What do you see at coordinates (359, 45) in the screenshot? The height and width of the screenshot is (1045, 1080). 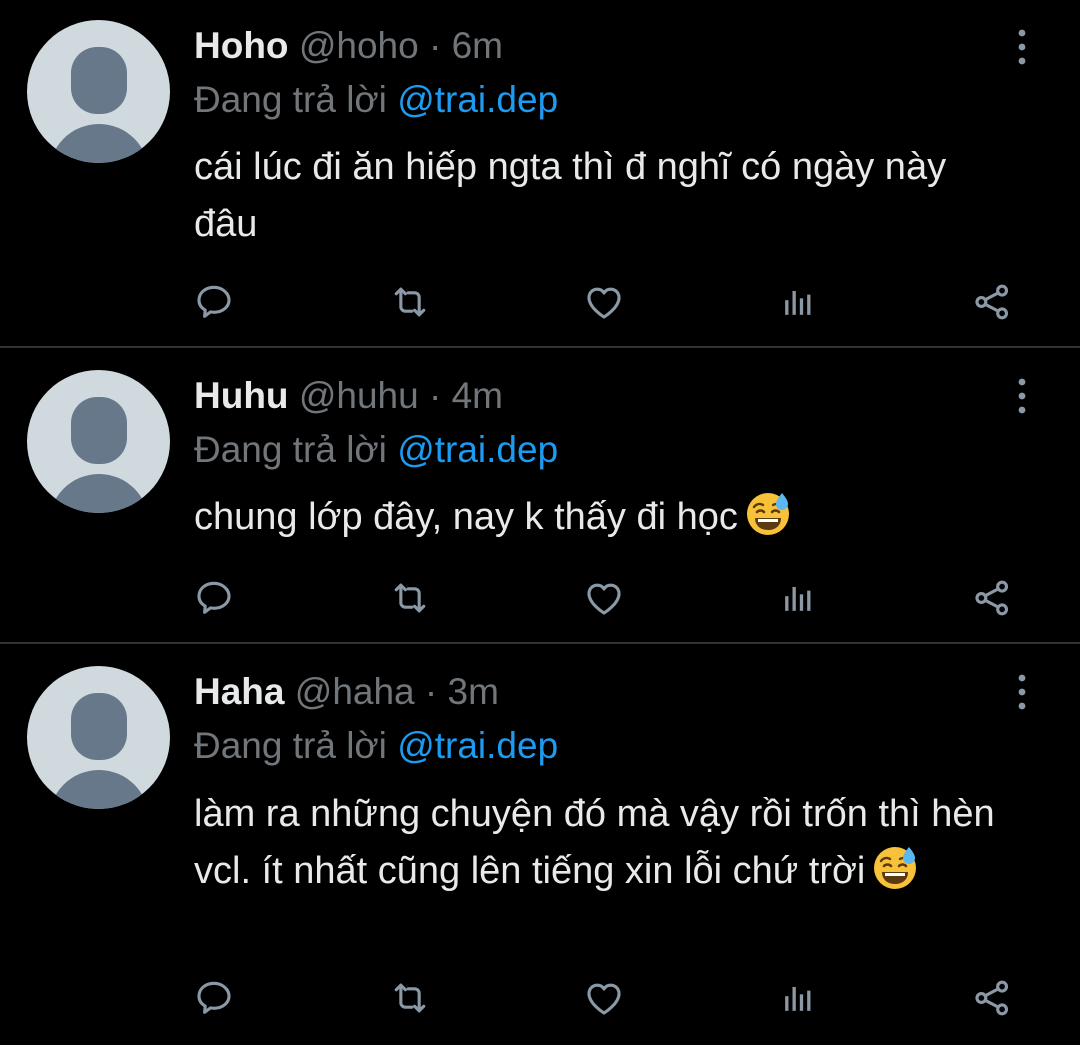 I see `author-handle: @hoho` at bounding box center [359, 45].